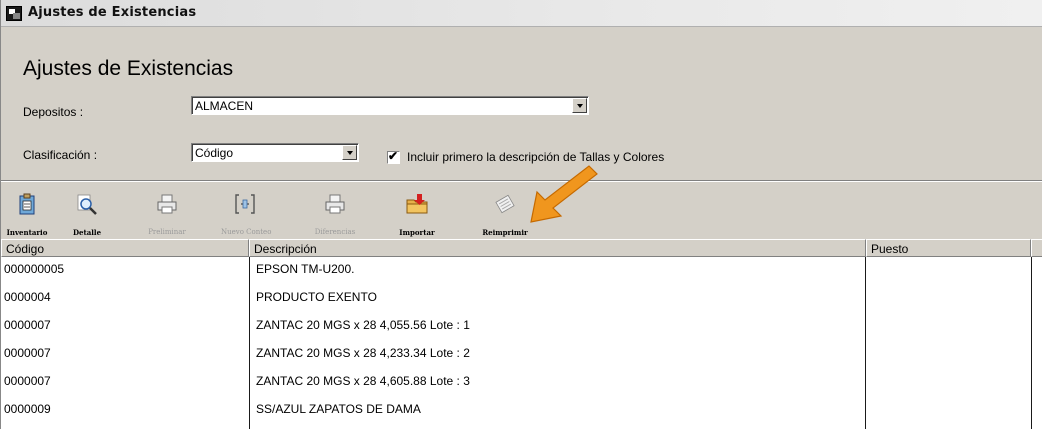  What do you see at coordinates (363, 353) in the screenshot?
I see `cell-descripcion: ZANTAC 20 MGS x 28 4,233.34 Lote : 2` at bounding box center [363, 353].